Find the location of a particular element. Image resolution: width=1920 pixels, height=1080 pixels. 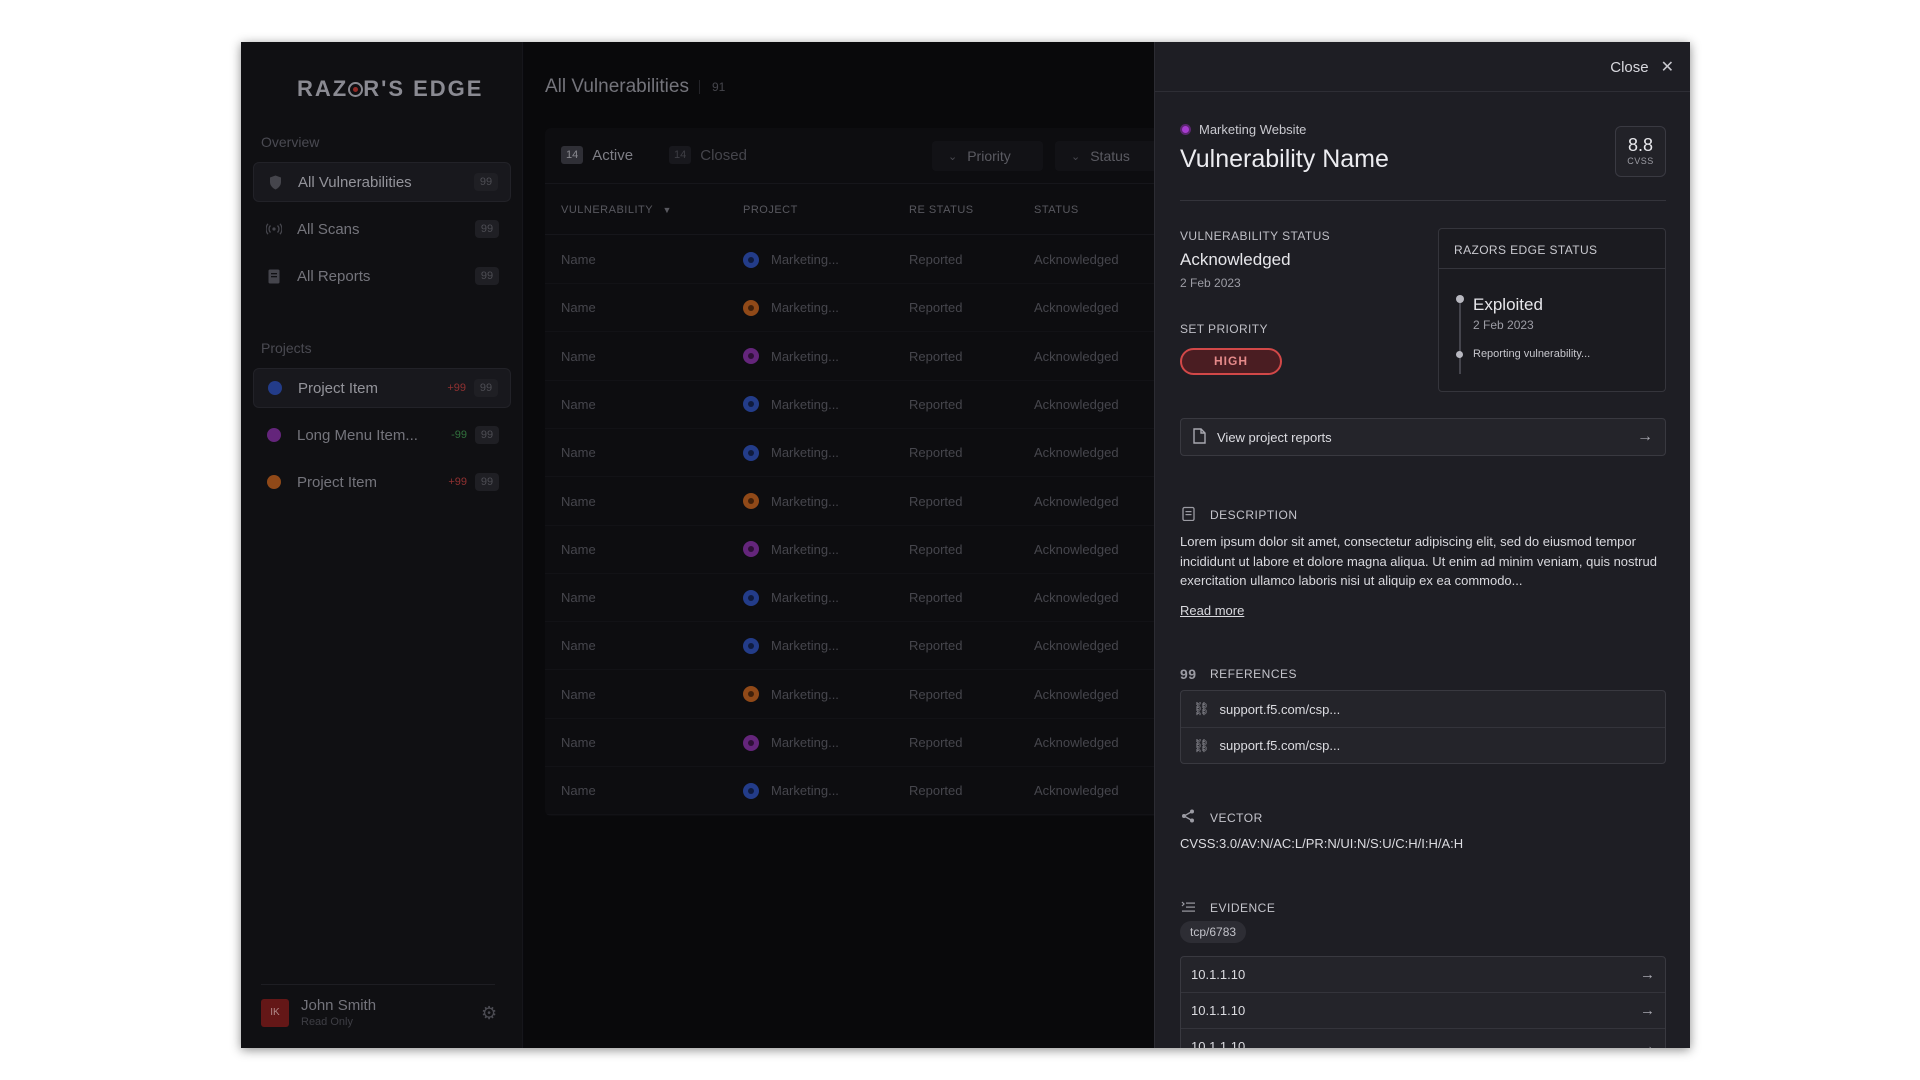

references-heading: 99 REFERENCES is located at coordinates (1239, 674).